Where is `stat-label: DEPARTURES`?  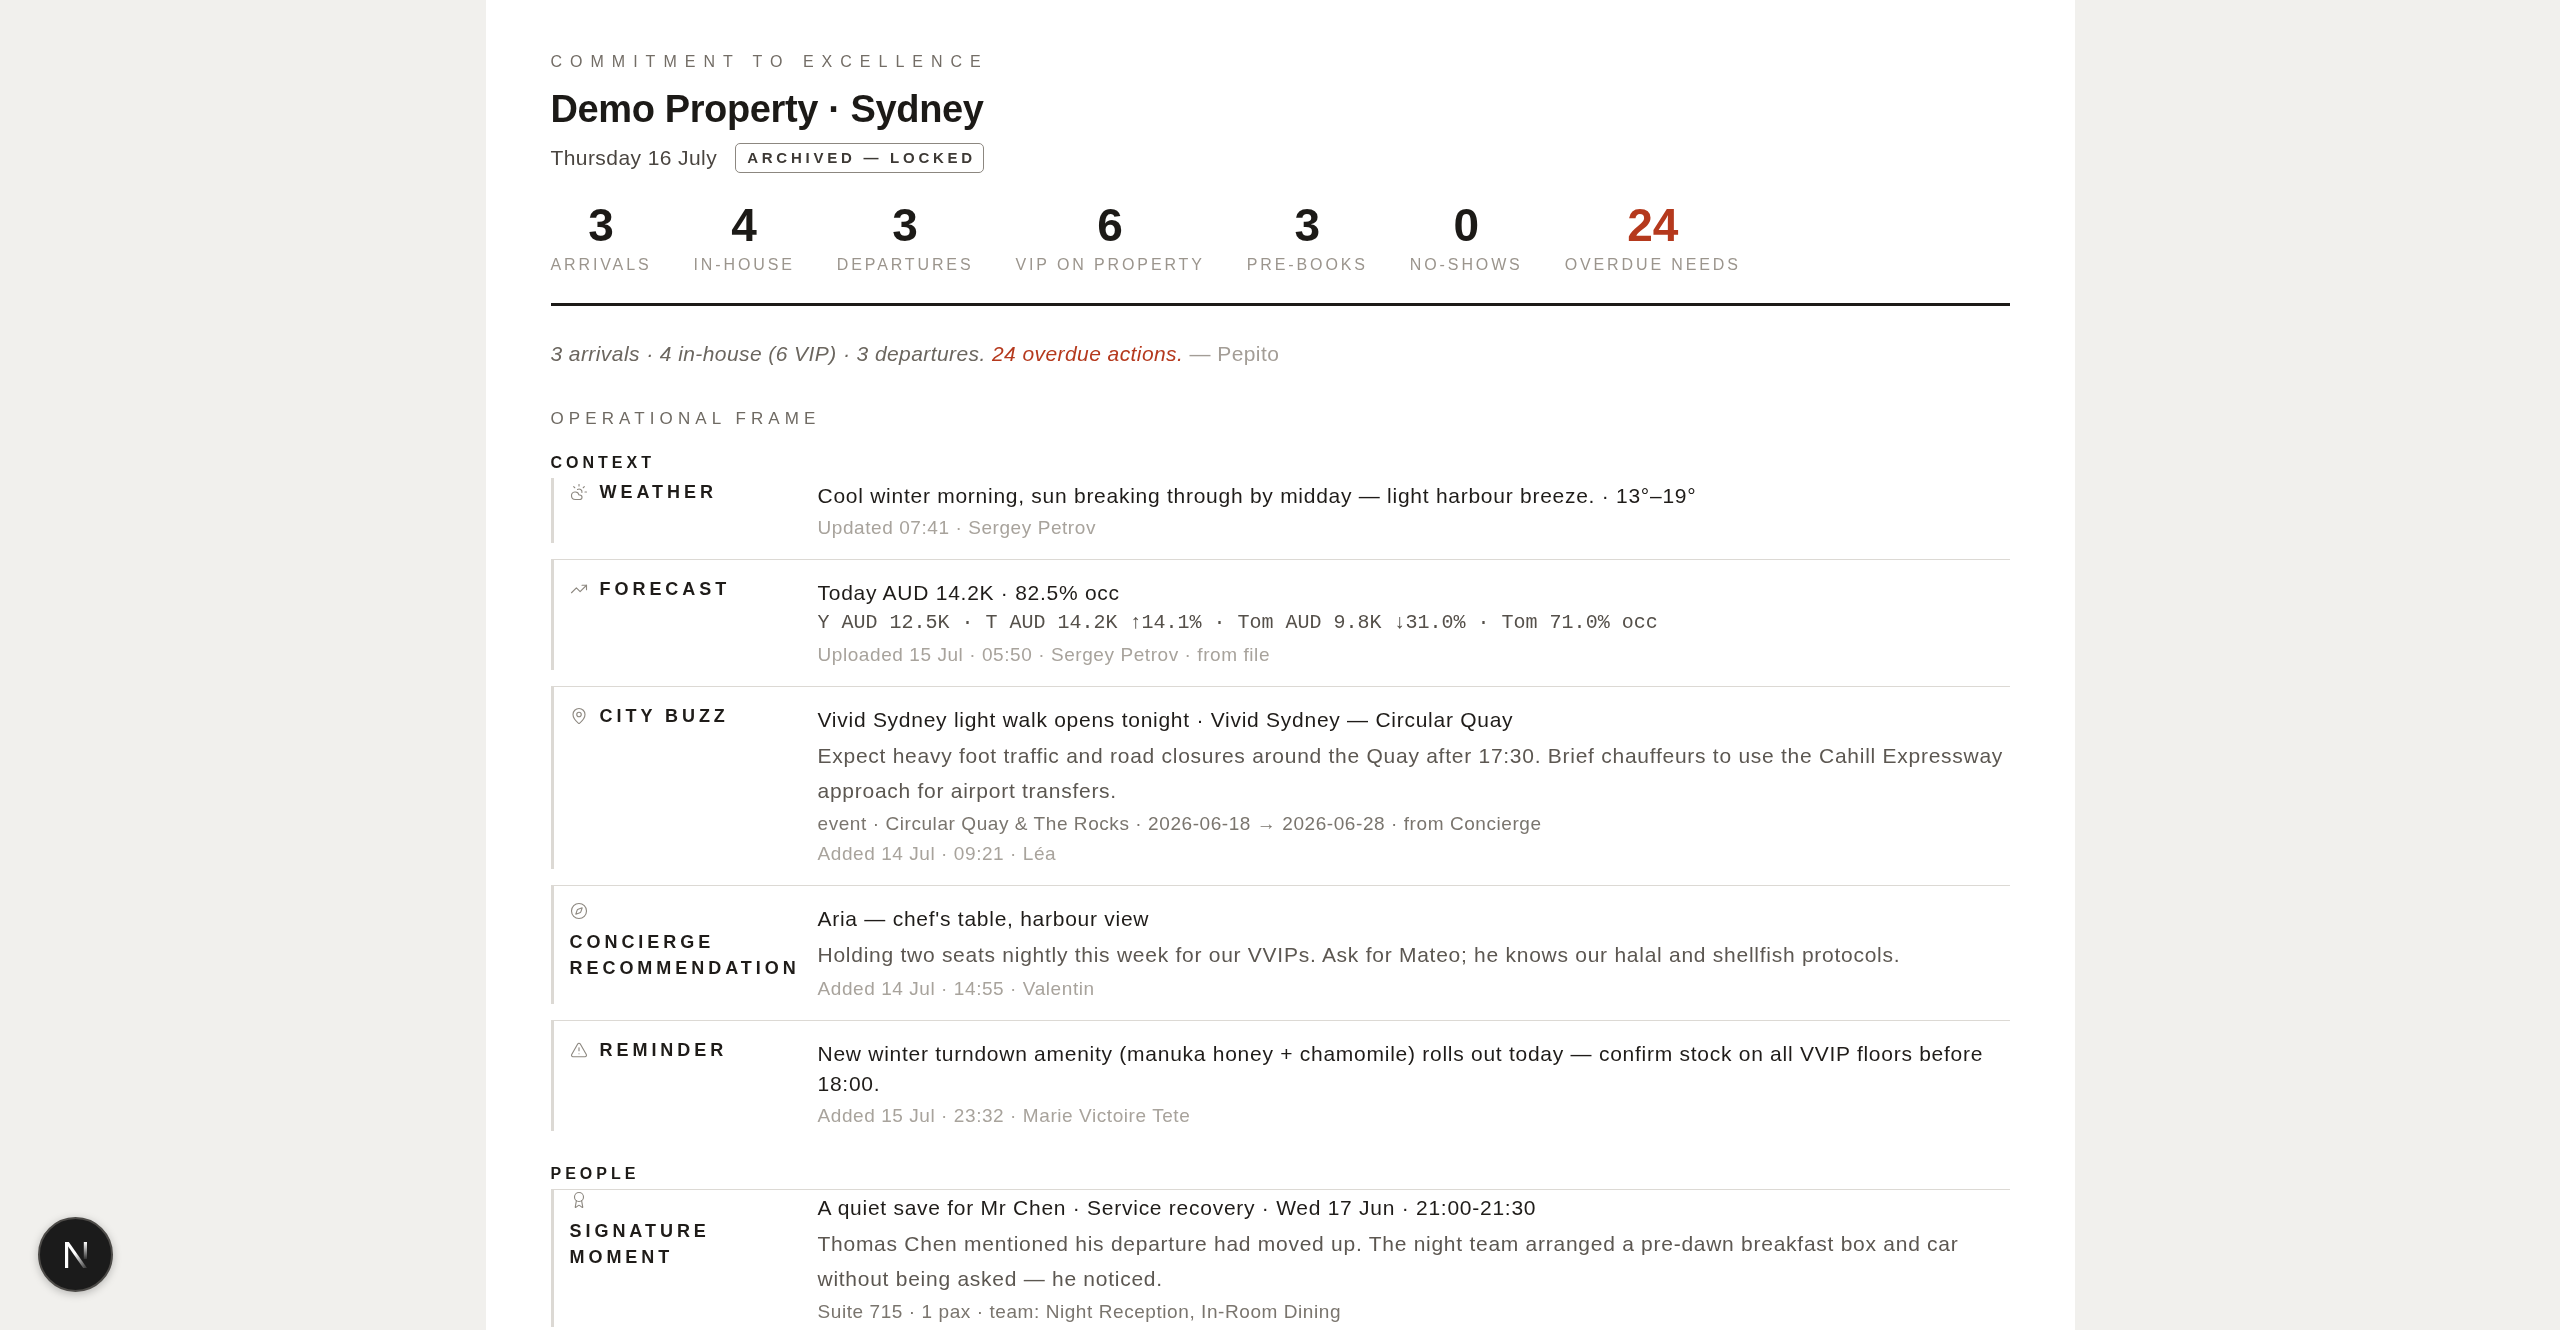
stat-label: DEPARTURES is located at coordinates (905, 265).